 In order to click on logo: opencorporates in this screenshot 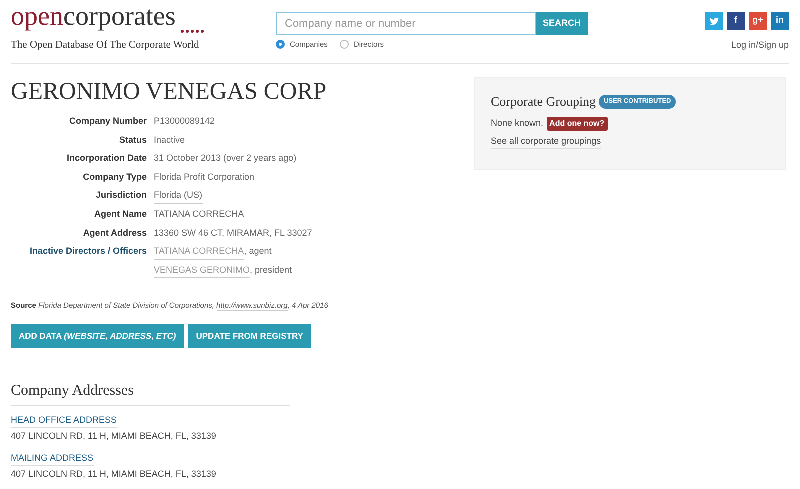, I will do `click(93, 16)`.